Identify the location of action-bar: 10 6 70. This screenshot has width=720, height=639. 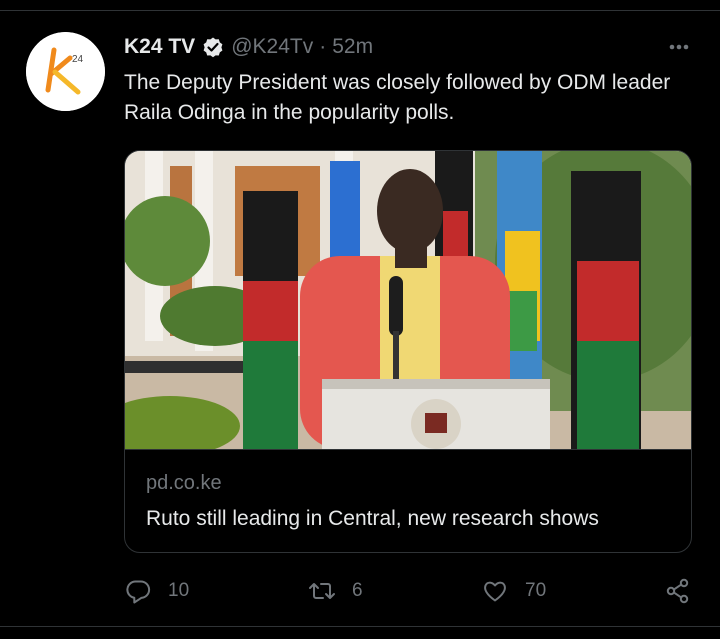
(360, 591).